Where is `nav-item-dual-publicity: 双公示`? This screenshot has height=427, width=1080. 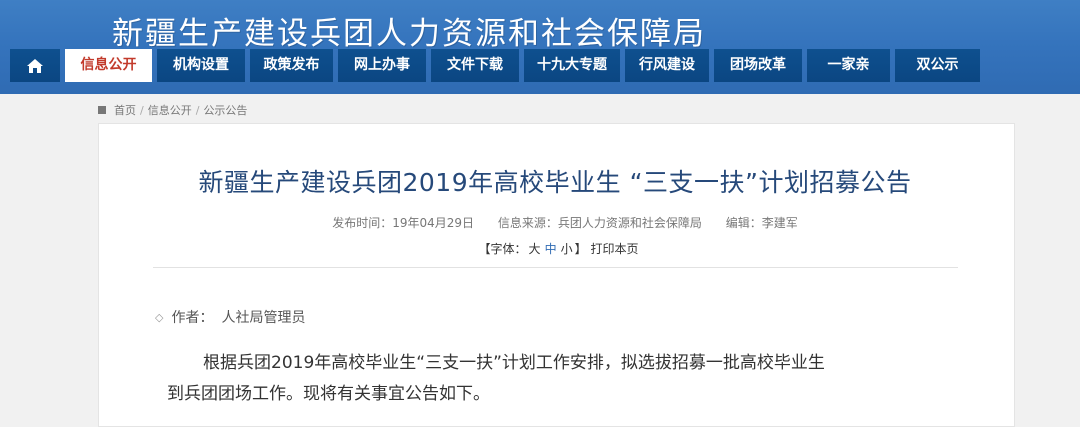 nav-item-dual-publicity: 双公示 is located at coordinates (937, 65).